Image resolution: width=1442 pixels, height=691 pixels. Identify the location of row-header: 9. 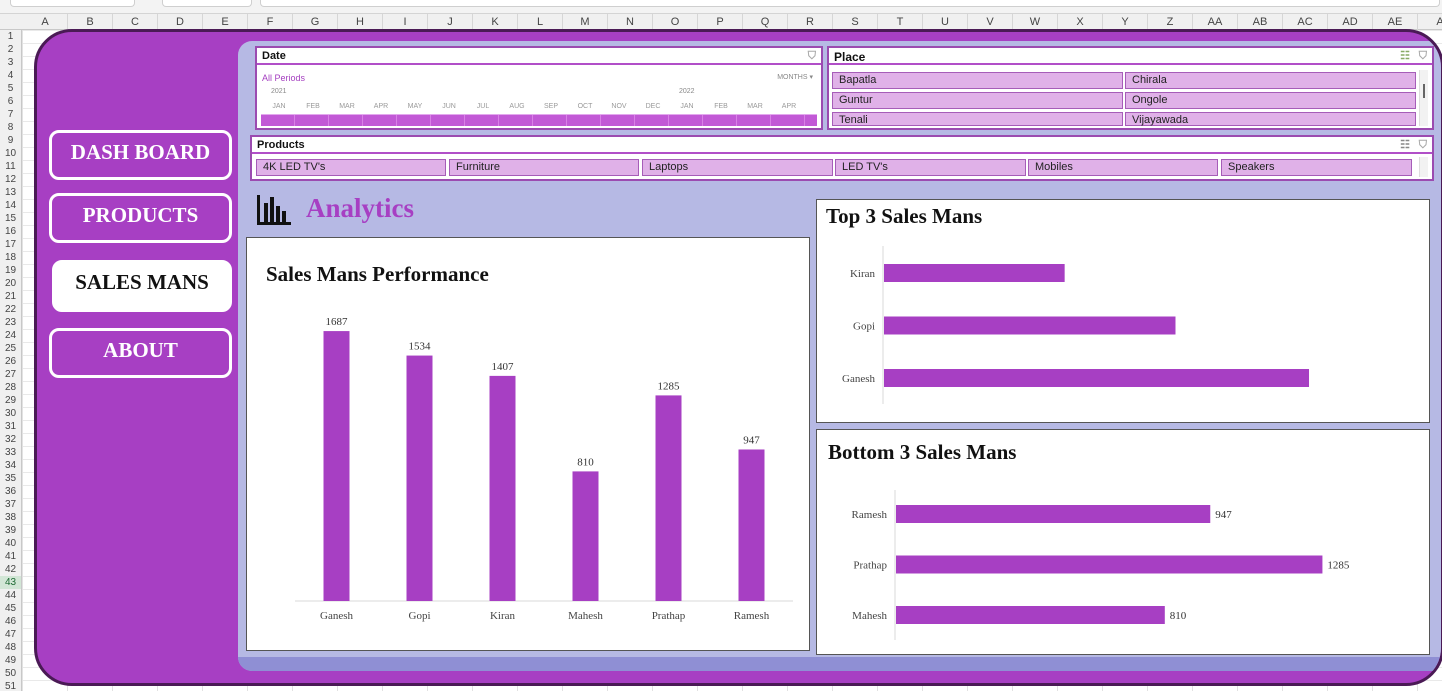
(10, 140).